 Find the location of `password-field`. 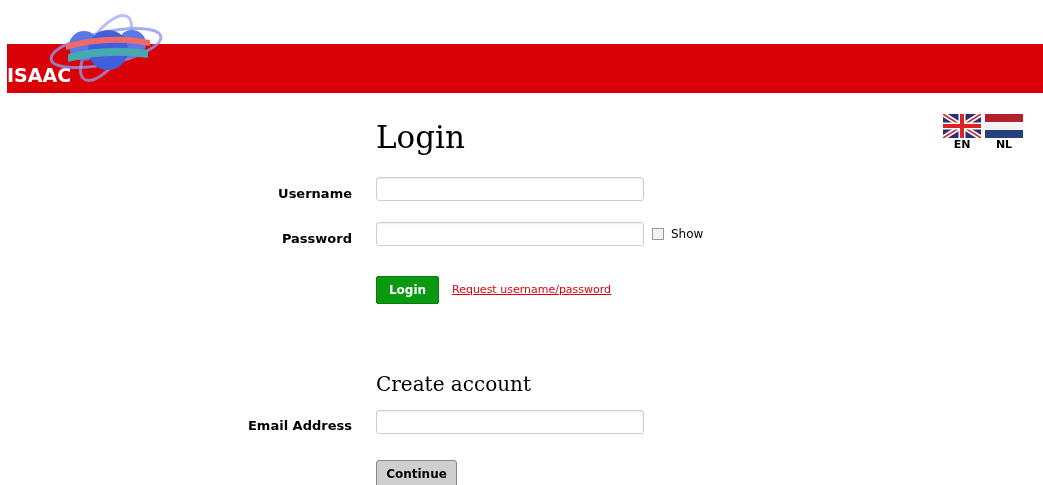

password-field is located at coordinates (510, 234).